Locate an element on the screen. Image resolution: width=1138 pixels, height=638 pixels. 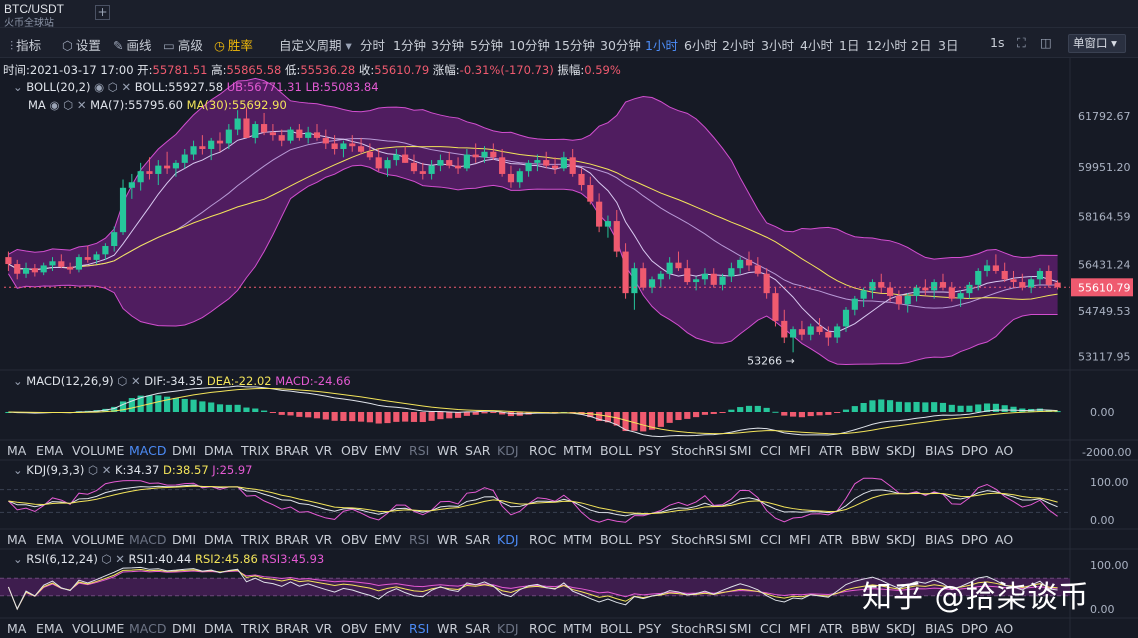
custom-period-dropdown: 自定义周期 ▾ is located at coordinates (315, 44).